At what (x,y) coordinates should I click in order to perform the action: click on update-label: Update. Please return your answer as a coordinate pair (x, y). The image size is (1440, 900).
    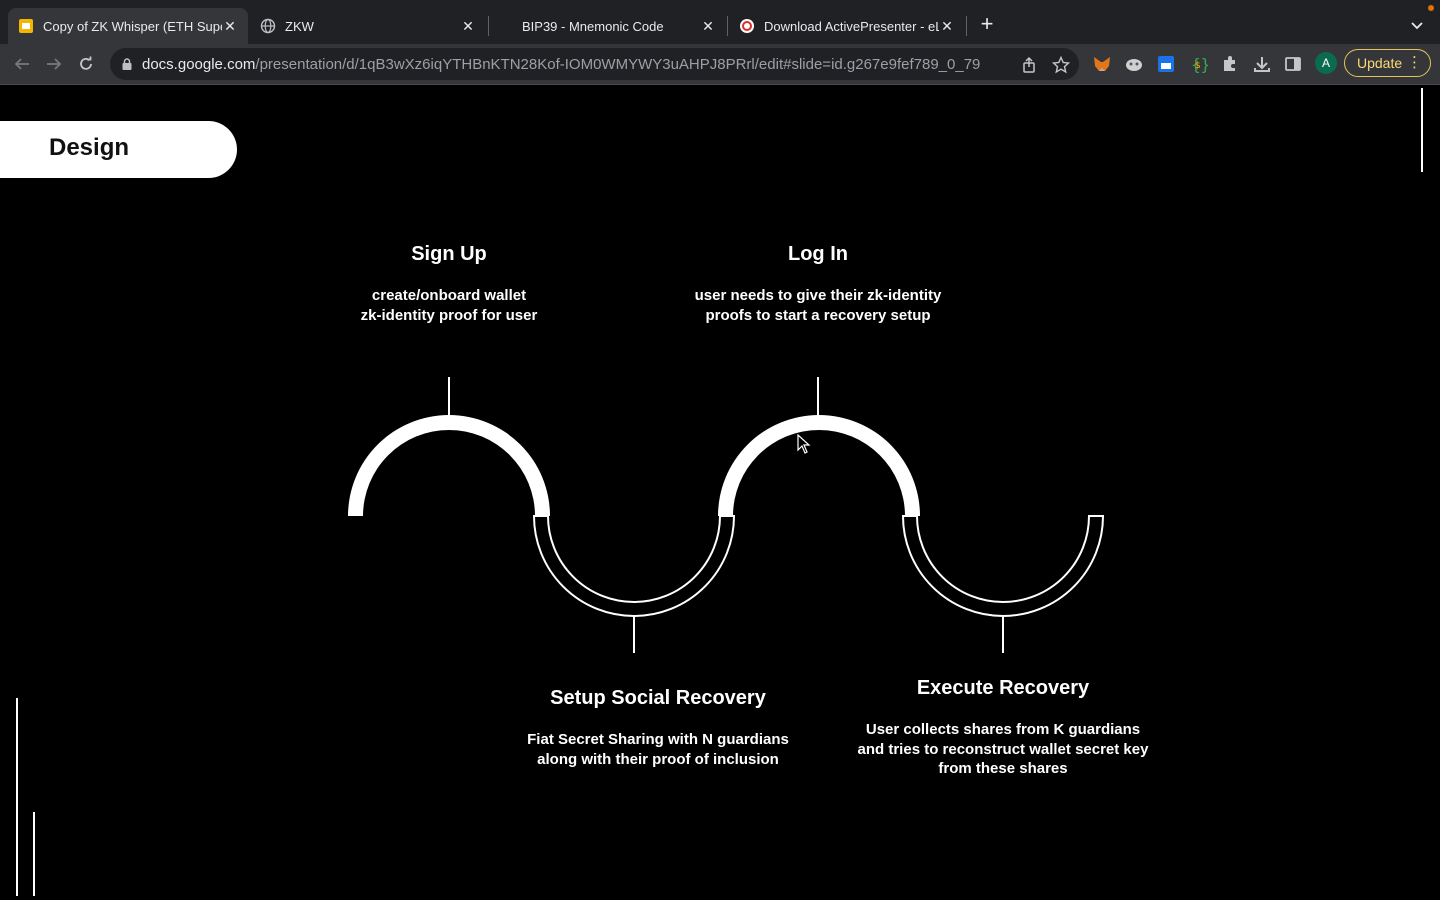
    Looking at the image, I should click on (1380, 63).